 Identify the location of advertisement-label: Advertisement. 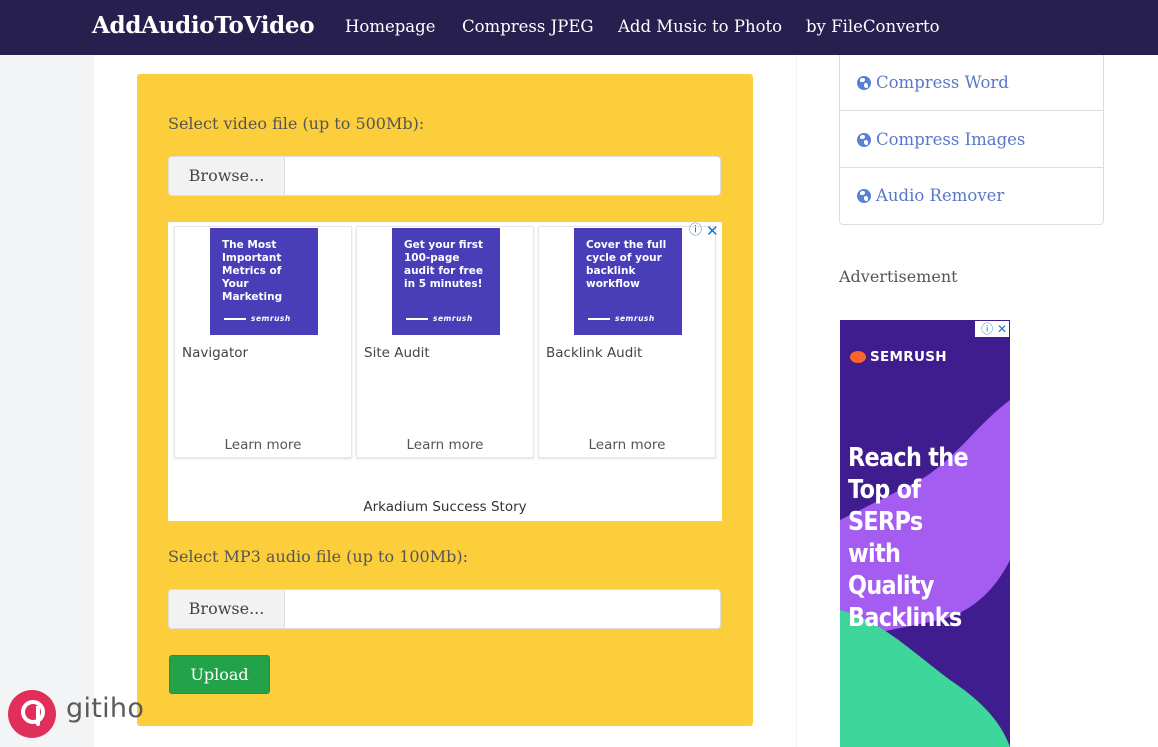
(898, 276).